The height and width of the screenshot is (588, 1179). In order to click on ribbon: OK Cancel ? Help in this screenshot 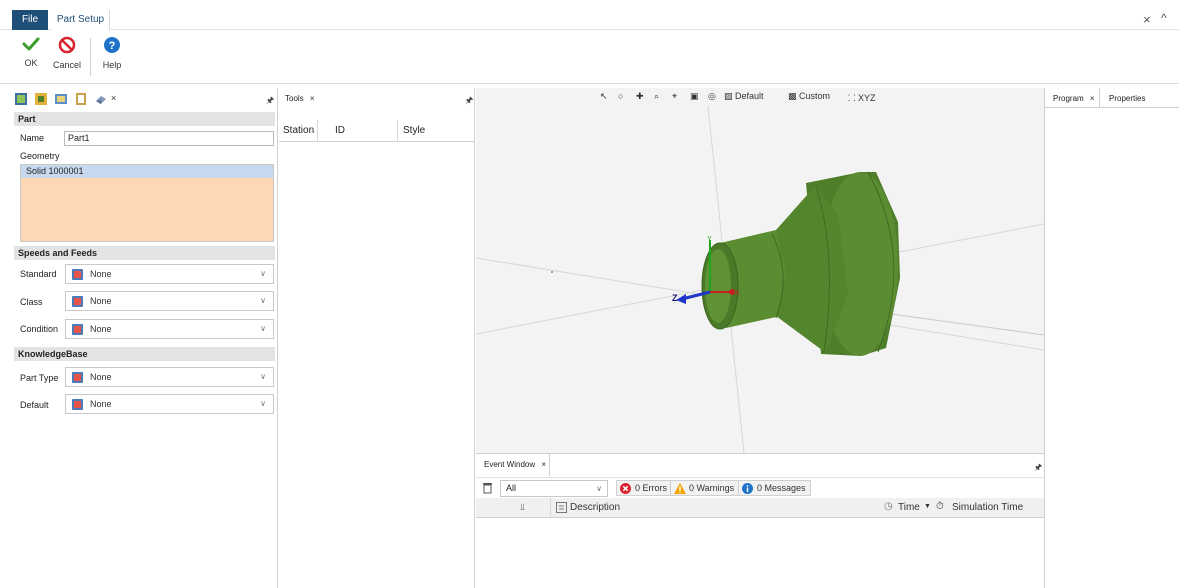, I will do `click(589, 57)`.